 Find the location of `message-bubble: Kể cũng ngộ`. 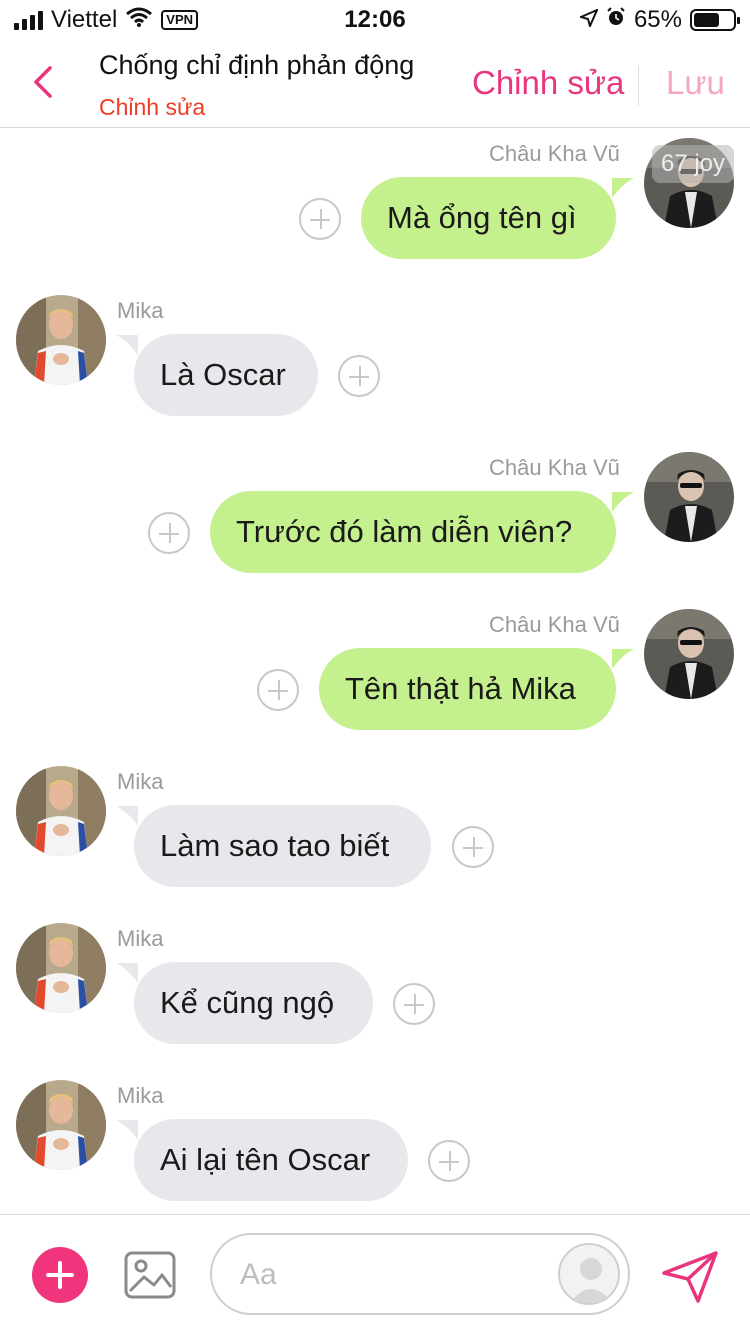

message-bubble: Kể cũng ngộ is located at coordinates (253, 1003).